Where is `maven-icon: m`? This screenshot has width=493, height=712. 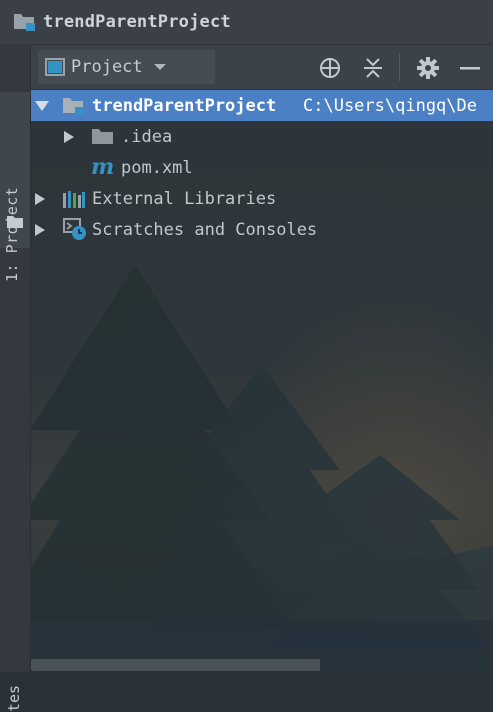 maven-icon: m is located at coordinates (103, 167).